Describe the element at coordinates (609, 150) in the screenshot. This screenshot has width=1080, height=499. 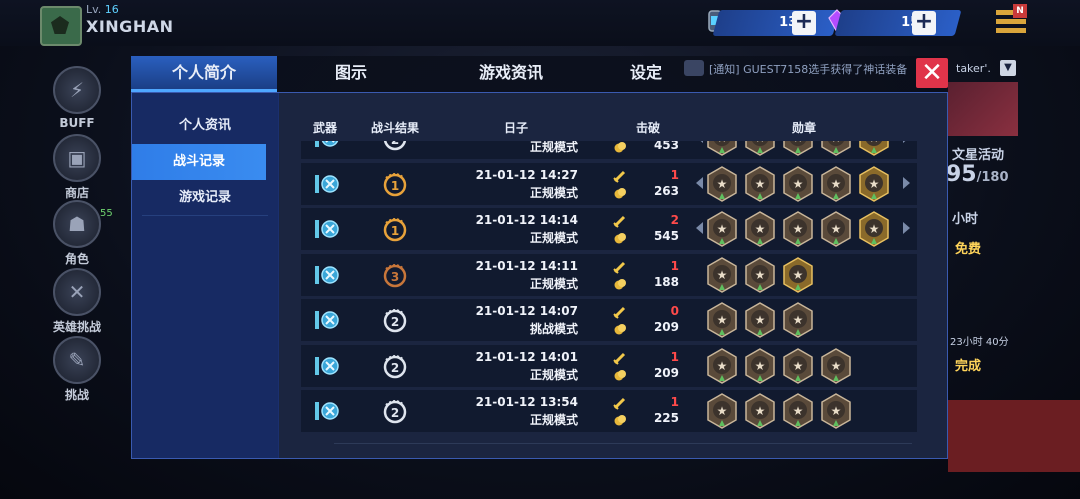
I see `record-row: 2 正规模式 453 ★ ★ ★ ★ ★` at that location.